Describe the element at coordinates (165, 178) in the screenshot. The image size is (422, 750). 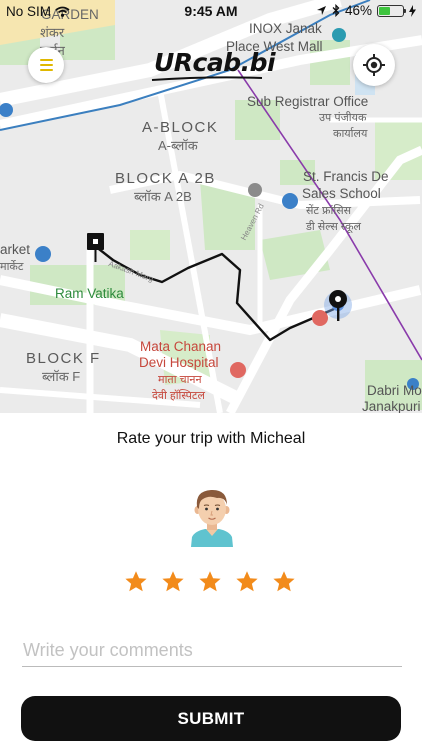
I see `map-label-block-a2b: BLOCK A 2B` at that location.